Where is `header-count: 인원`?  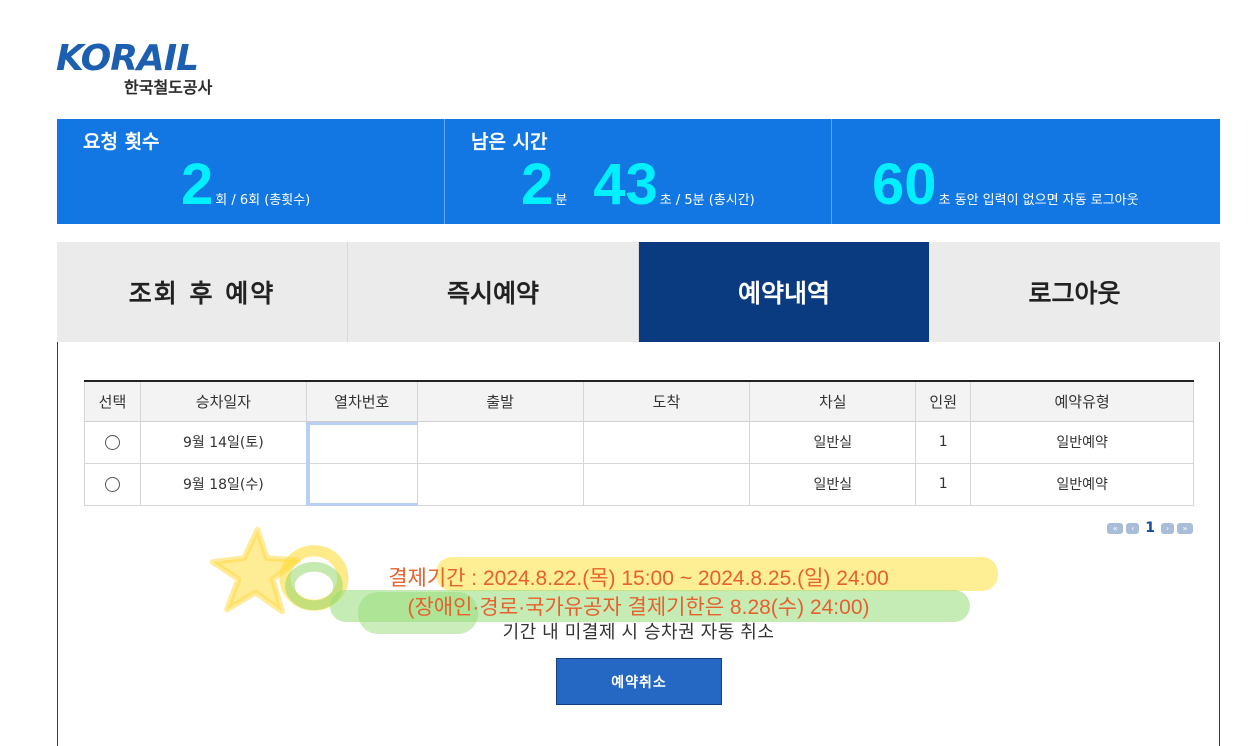 header-count: 인원 is located at coordinates (943, 401).